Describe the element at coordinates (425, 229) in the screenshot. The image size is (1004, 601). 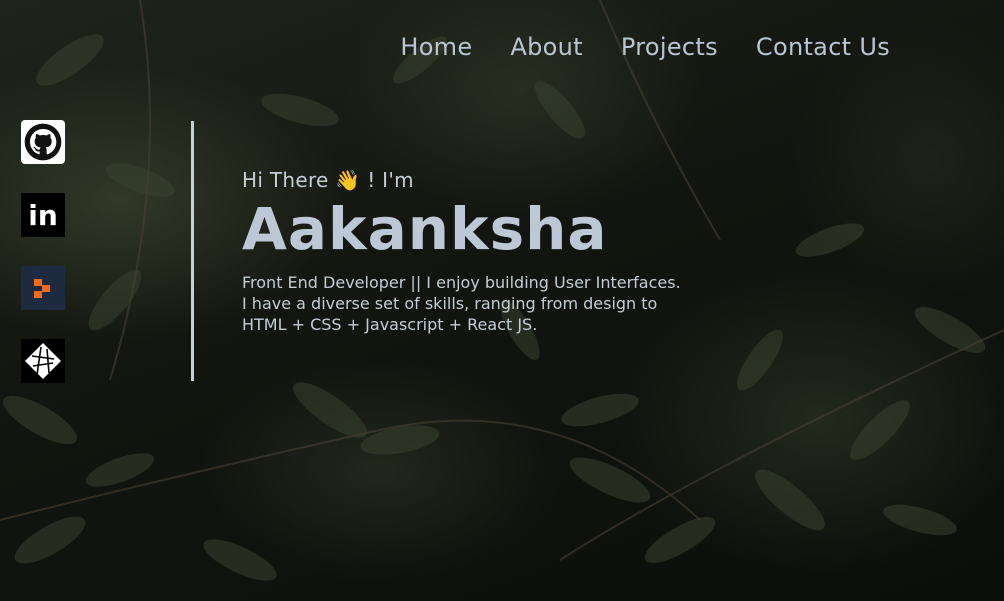
I see `hero-name: Aakanksha` at that location.